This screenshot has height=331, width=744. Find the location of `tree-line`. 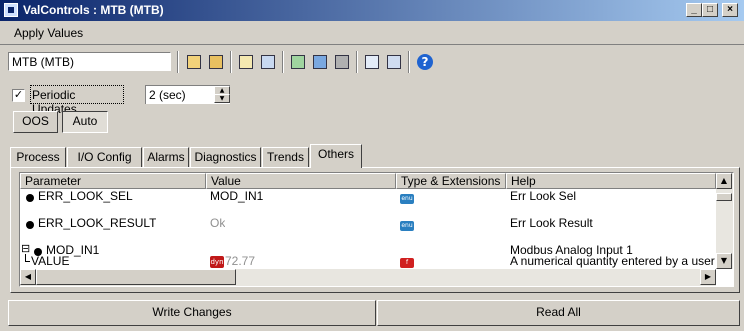

tree-line is located at coordinates (27, 261).